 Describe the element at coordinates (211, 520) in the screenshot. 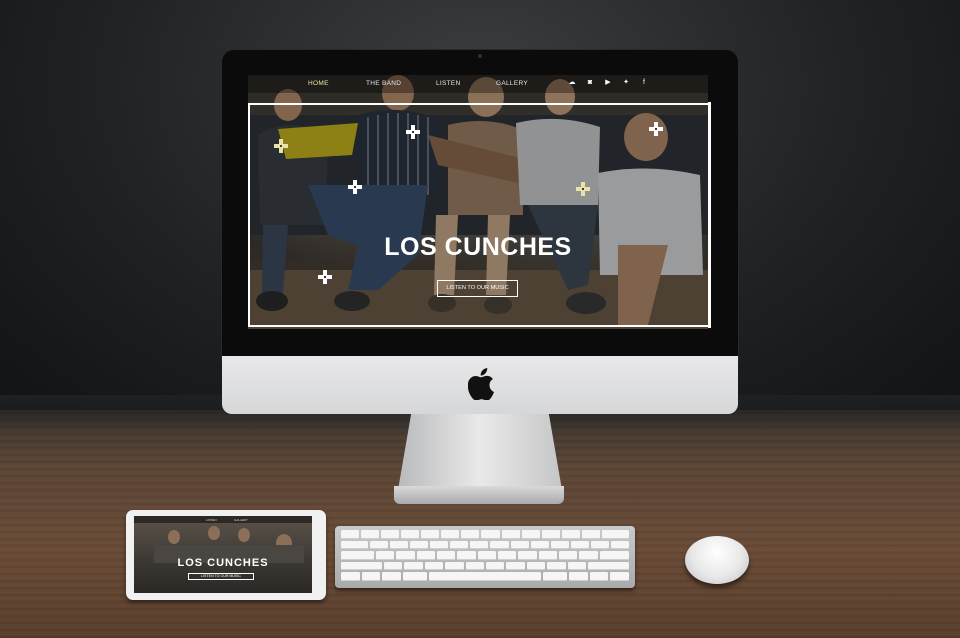

I see `ipad-nav-listen: LISTEN` at that location.